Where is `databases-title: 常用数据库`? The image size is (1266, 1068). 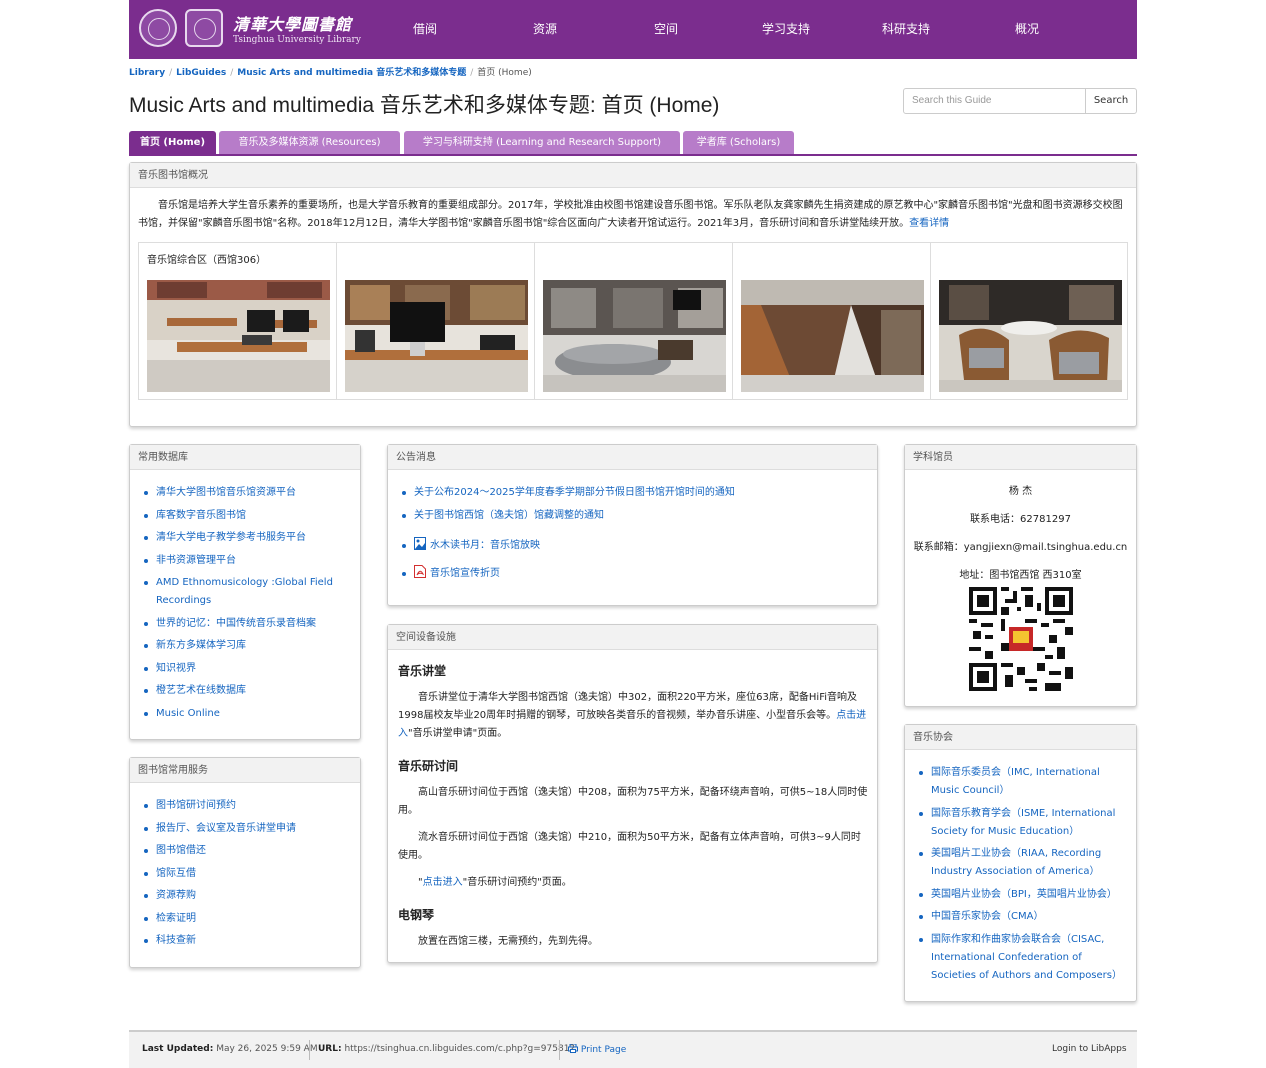
databases-title: 常用数据库 is located at coordinates (245, 457).